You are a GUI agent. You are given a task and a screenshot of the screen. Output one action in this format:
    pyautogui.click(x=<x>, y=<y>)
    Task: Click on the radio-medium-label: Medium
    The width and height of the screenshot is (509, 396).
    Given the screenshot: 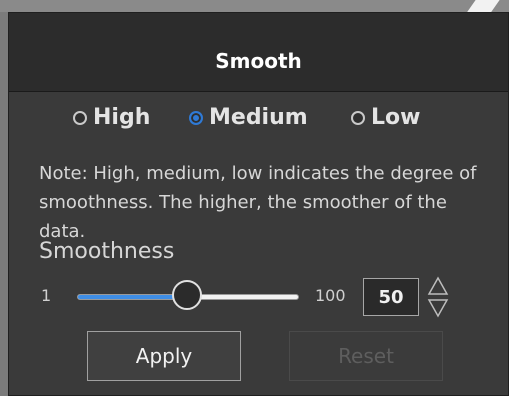 What is the action you would take?
    pyautogui.click(x=258, y=117)
    